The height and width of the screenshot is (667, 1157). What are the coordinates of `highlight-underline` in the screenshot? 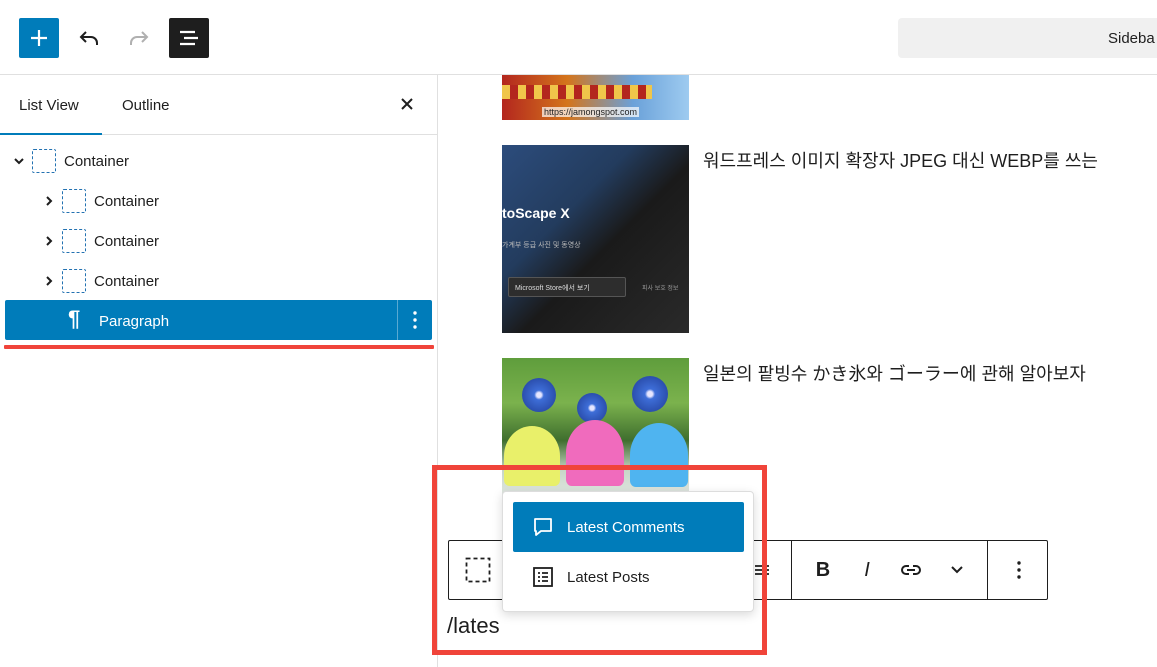 It's located at (219, 347).